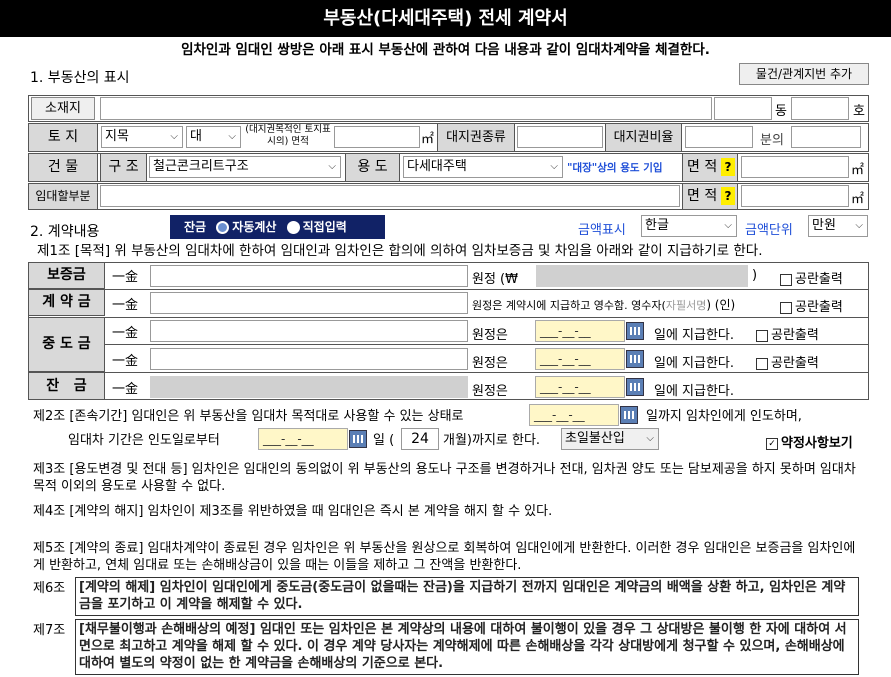  What do you see at coordinates (372, 167) in the screenshot?
I see `use-label: 용 도` at bounding box center [372, 167].